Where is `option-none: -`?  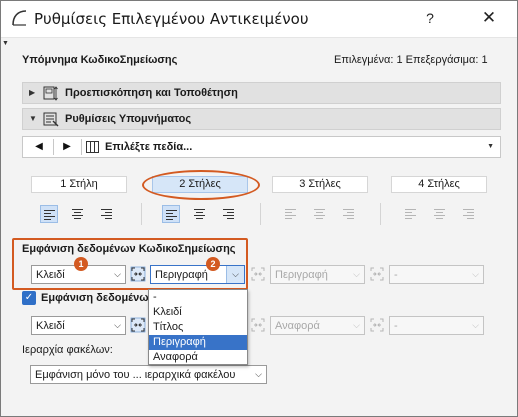
option-none: - is located at coordinates (198, 297).